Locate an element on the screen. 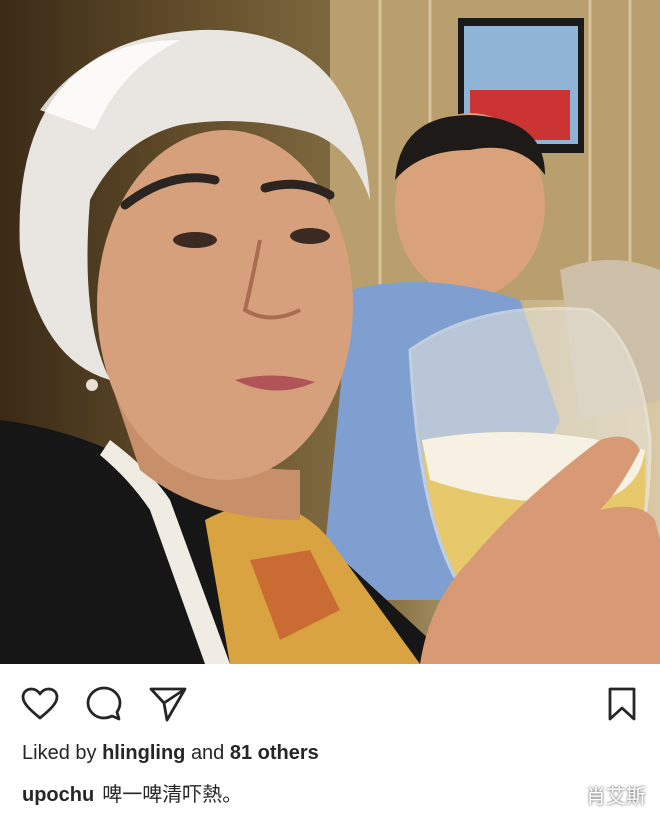 The image size is (660, 820). post-caption: upochu 啤一啤清吓熱。 is located at coordinates (132, 792).